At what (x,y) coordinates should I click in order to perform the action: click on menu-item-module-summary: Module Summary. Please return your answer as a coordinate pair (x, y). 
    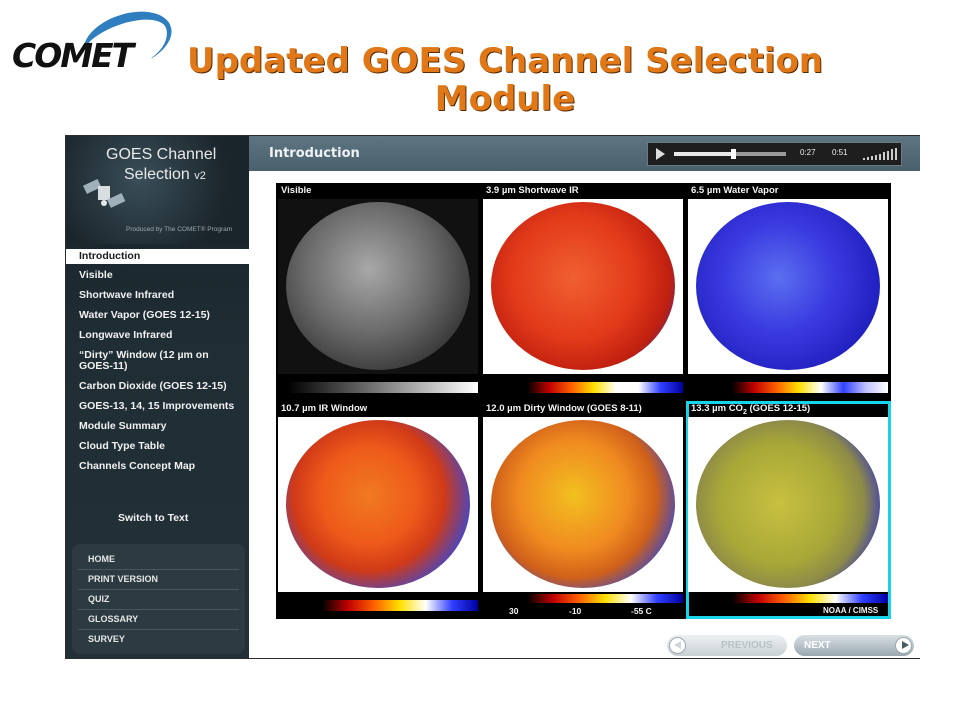
    Looking at the image, I should click on (157, 426).